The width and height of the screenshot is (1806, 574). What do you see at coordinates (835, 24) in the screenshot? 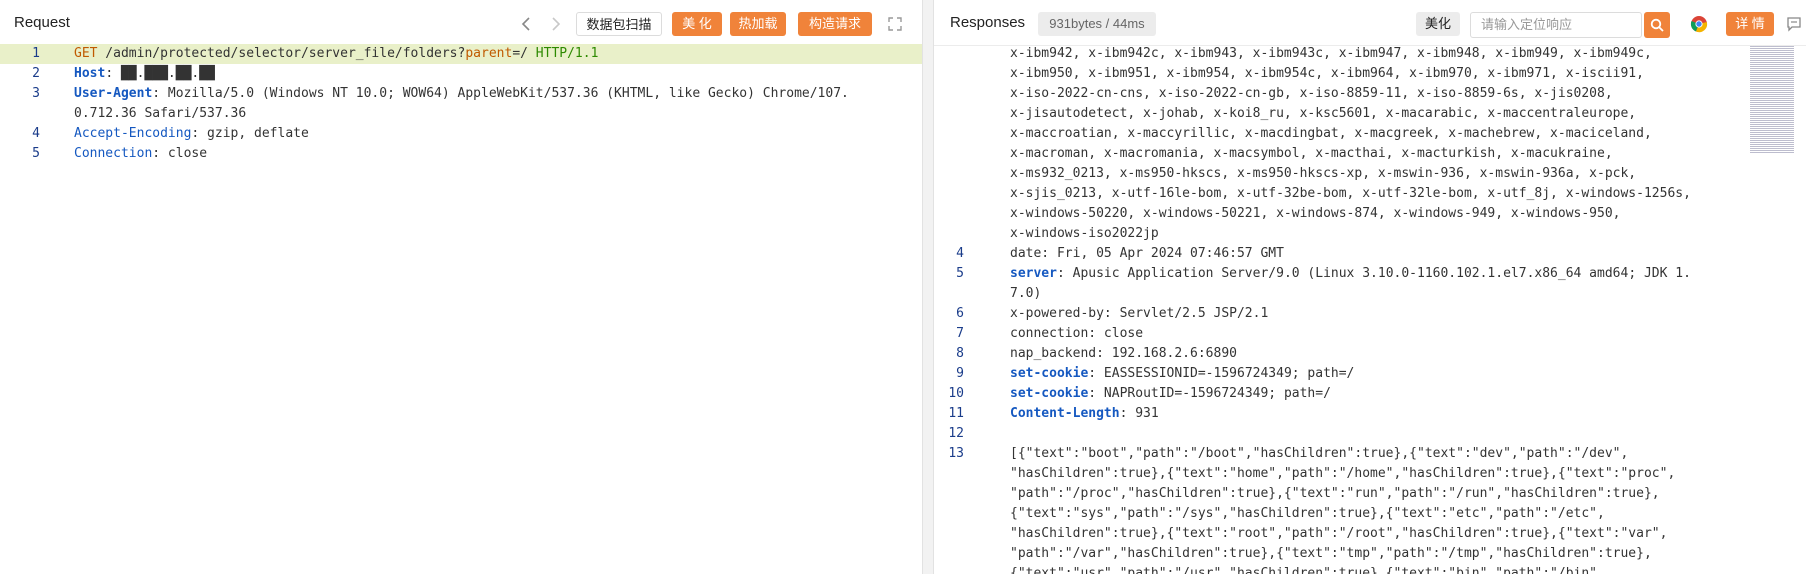
I see `build-request-button: 构造请求` at bounding box center [835, 24].